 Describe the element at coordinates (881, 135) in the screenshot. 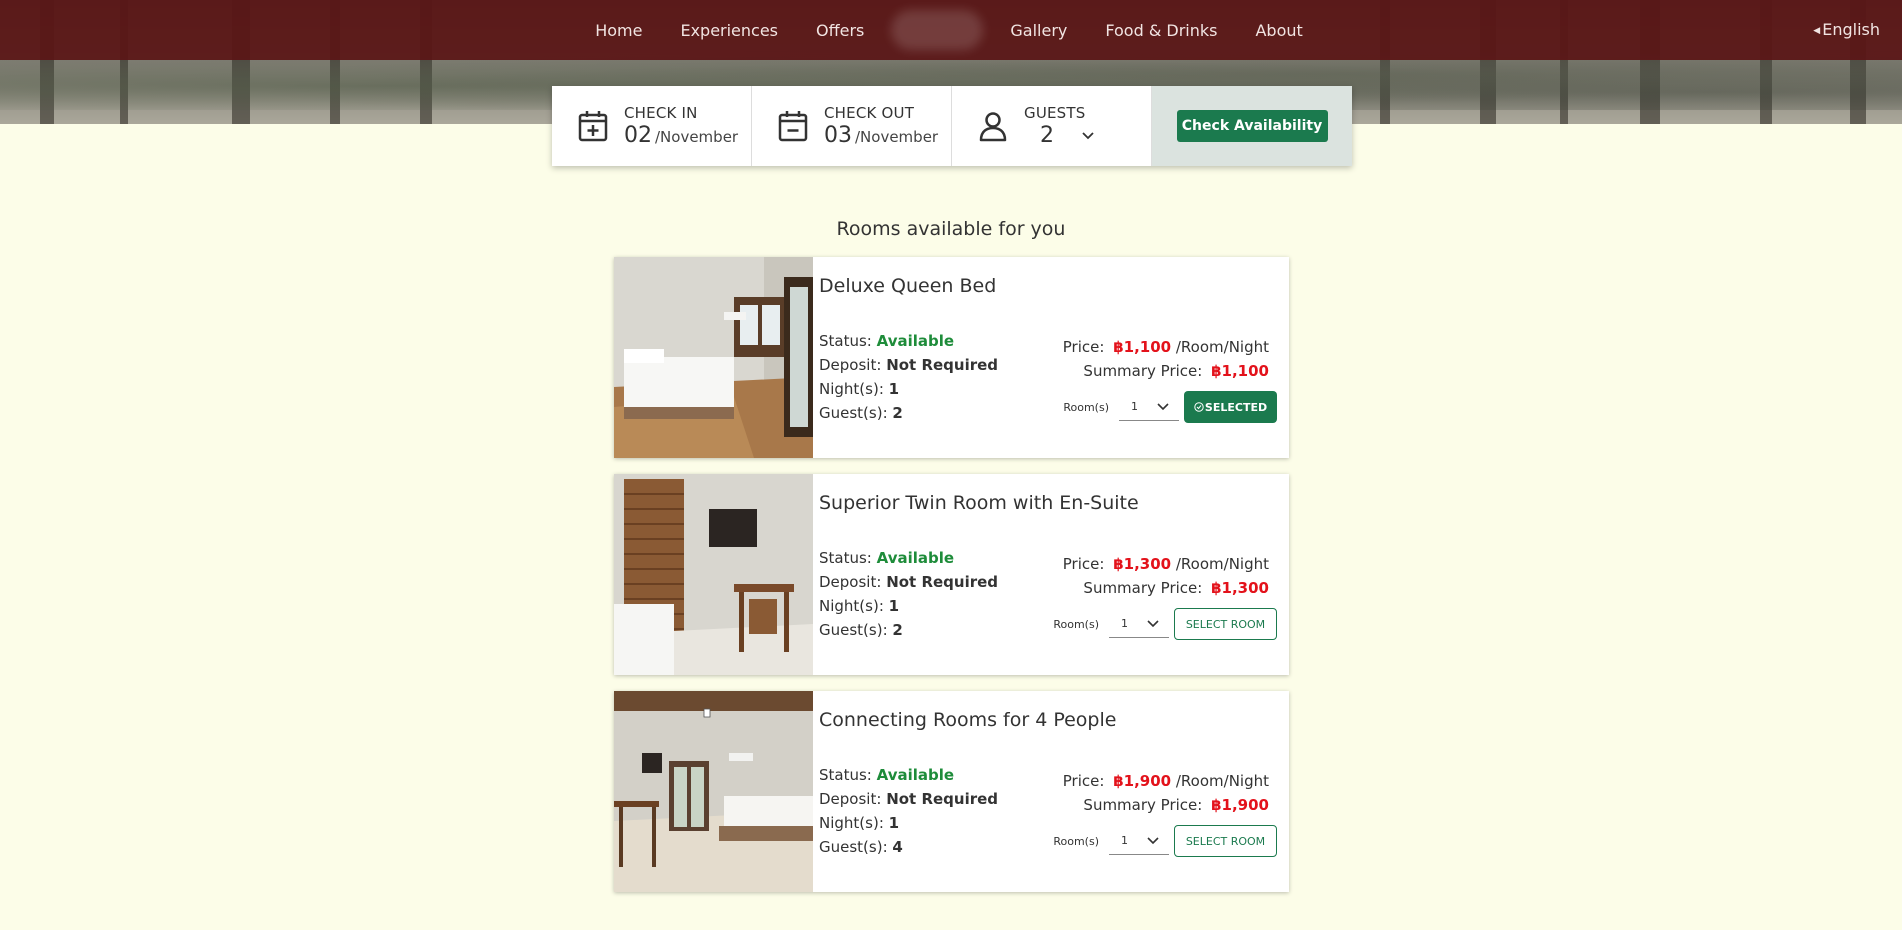

I see `check-out-value: 03/November` at that location.